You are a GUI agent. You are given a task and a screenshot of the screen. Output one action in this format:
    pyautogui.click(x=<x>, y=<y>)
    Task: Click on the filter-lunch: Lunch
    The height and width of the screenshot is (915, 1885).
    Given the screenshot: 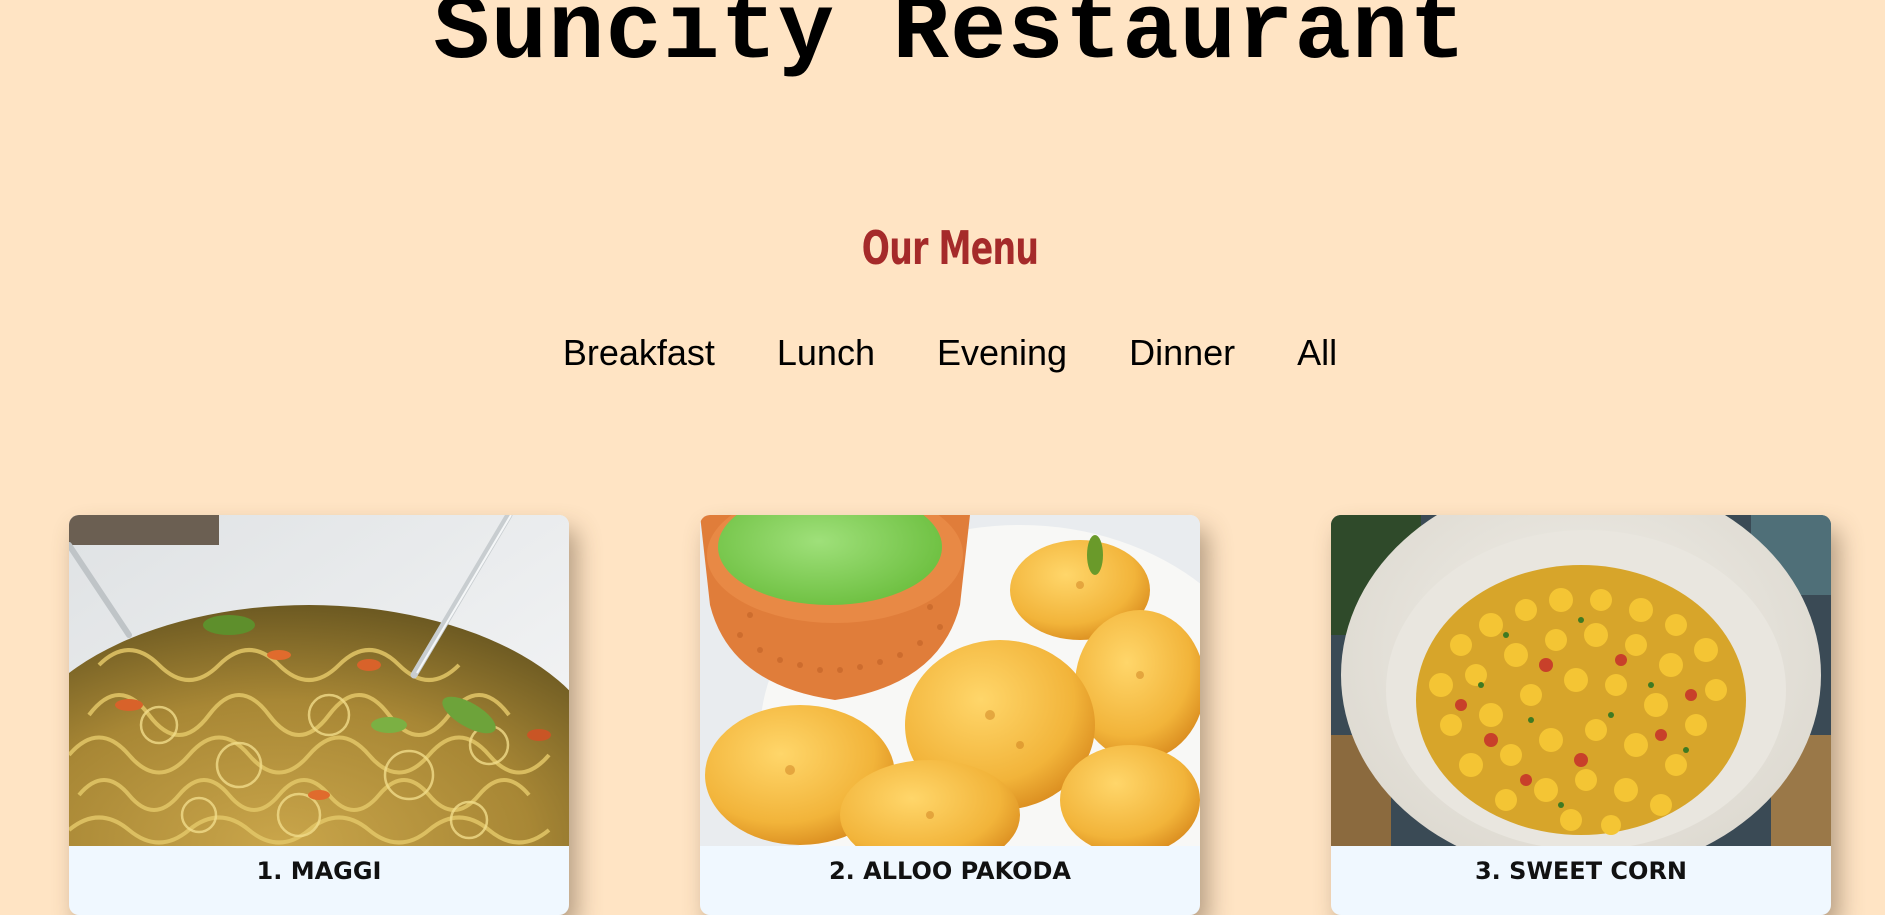 What is the action you would take?
    pyautogui.click(x=826, y=353)
    